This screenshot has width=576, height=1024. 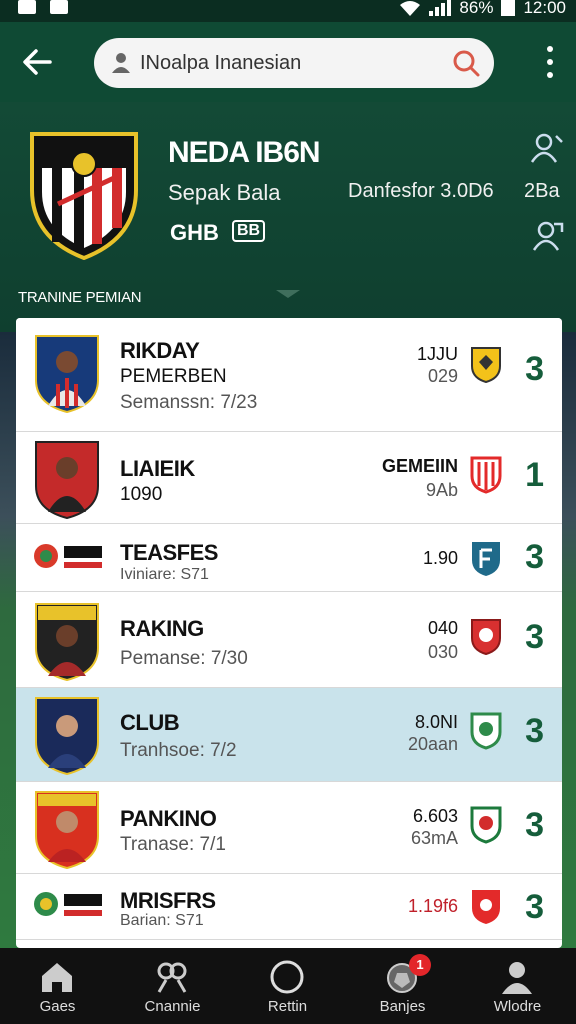 I want to click on player-name: MRISFRS, so click(x=168, y=900).